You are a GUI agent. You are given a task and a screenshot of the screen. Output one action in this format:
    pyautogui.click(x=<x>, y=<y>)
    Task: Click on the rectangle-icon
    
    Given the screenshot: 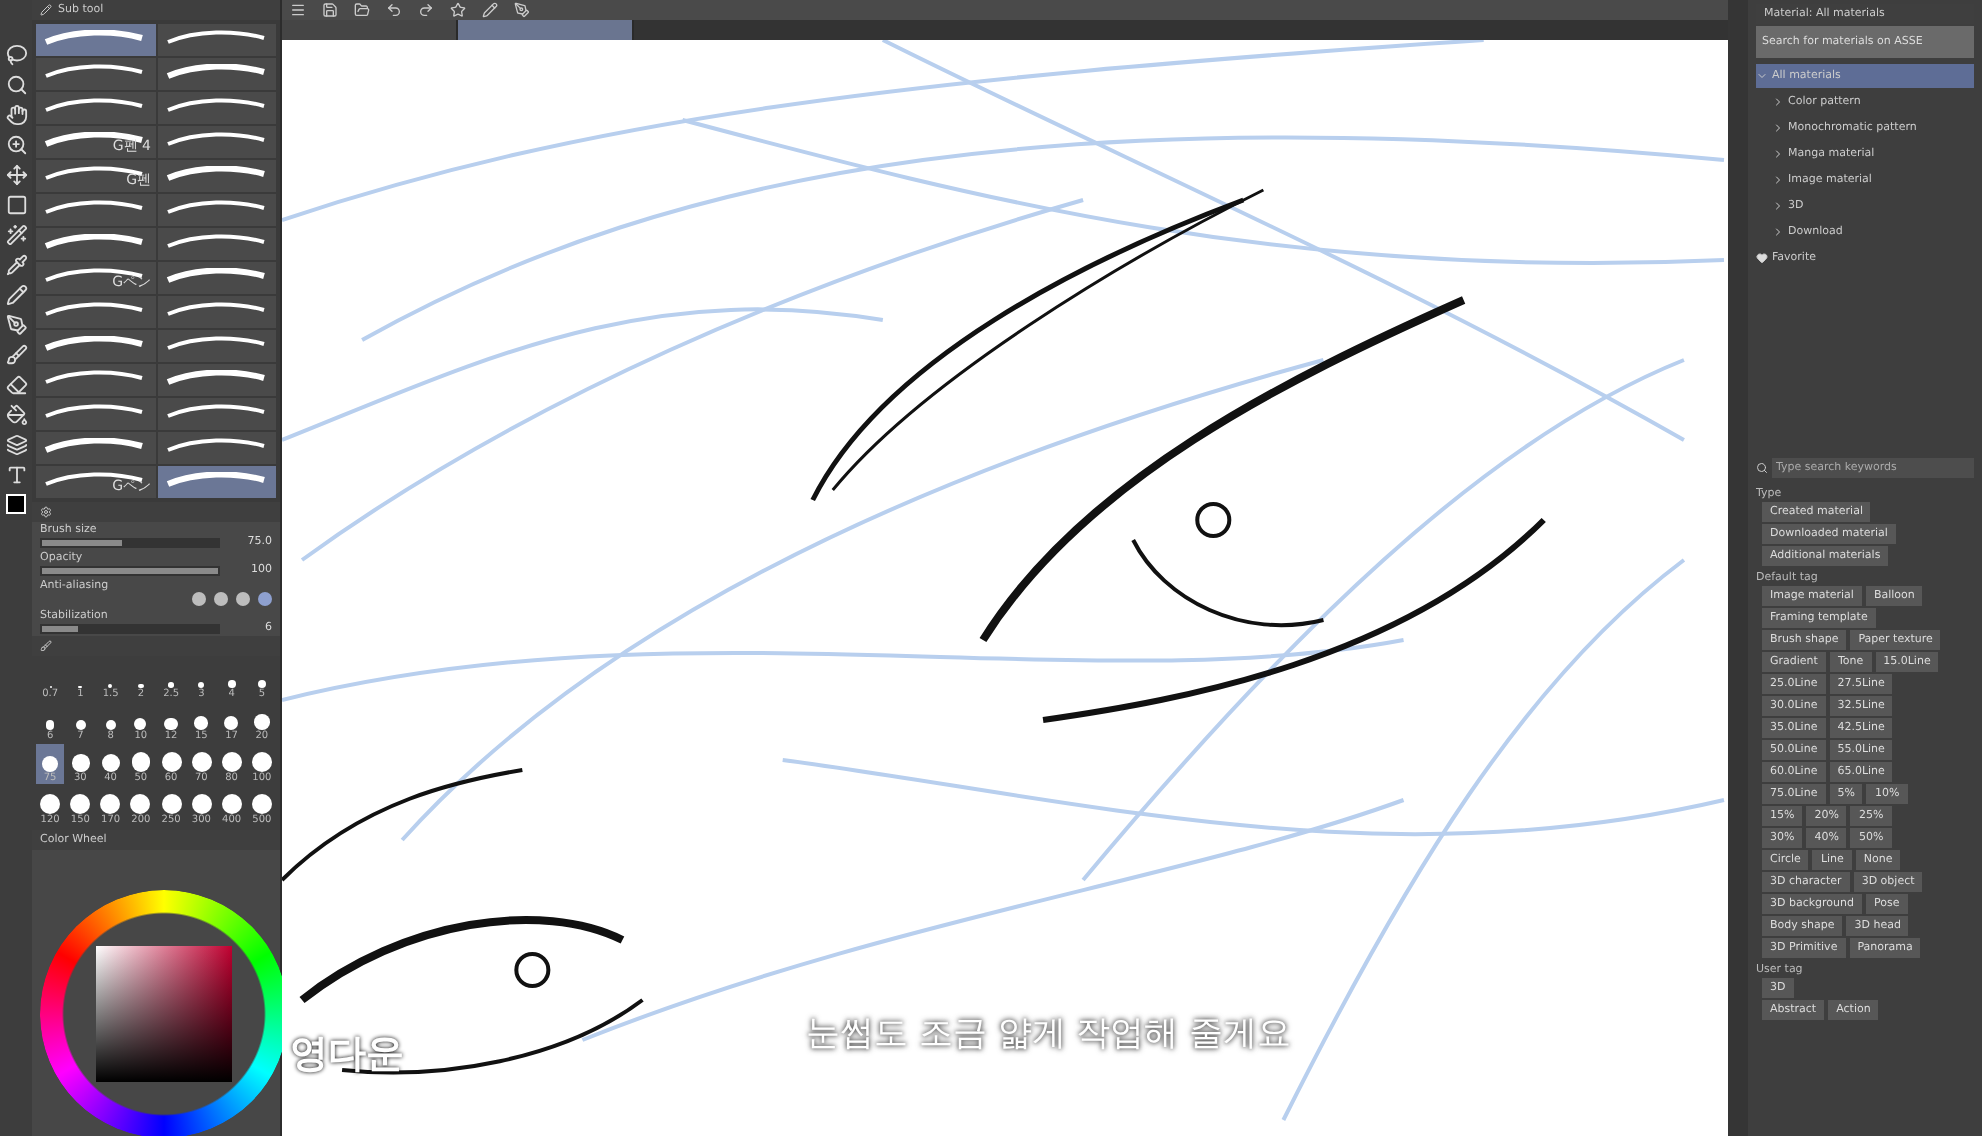 What is the action you would take?
    pyautogui.click(x=16, y=205)
    